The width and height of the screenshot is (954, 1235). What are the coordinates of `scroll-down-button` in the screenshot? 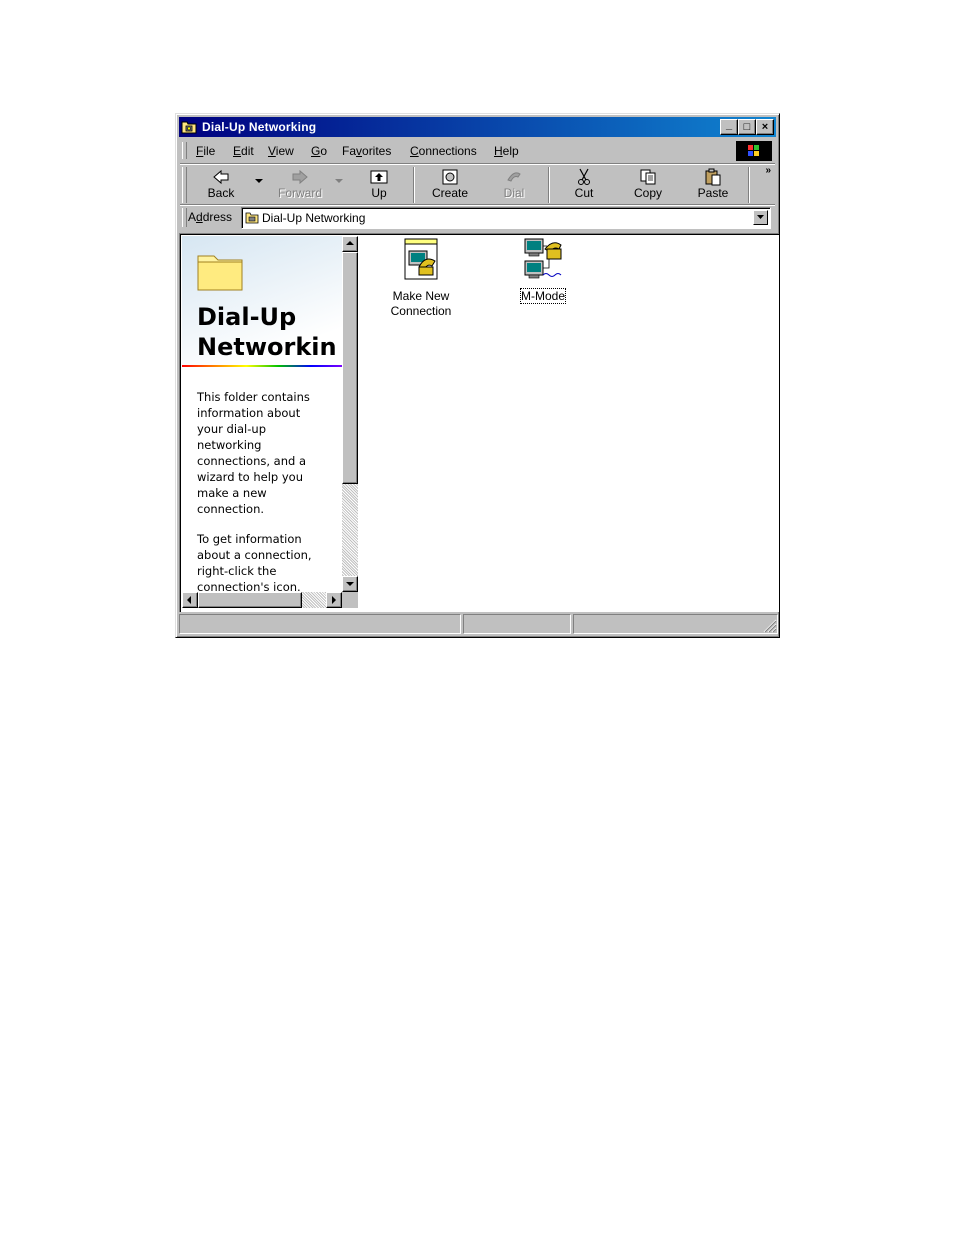 It's located at (350, 584).